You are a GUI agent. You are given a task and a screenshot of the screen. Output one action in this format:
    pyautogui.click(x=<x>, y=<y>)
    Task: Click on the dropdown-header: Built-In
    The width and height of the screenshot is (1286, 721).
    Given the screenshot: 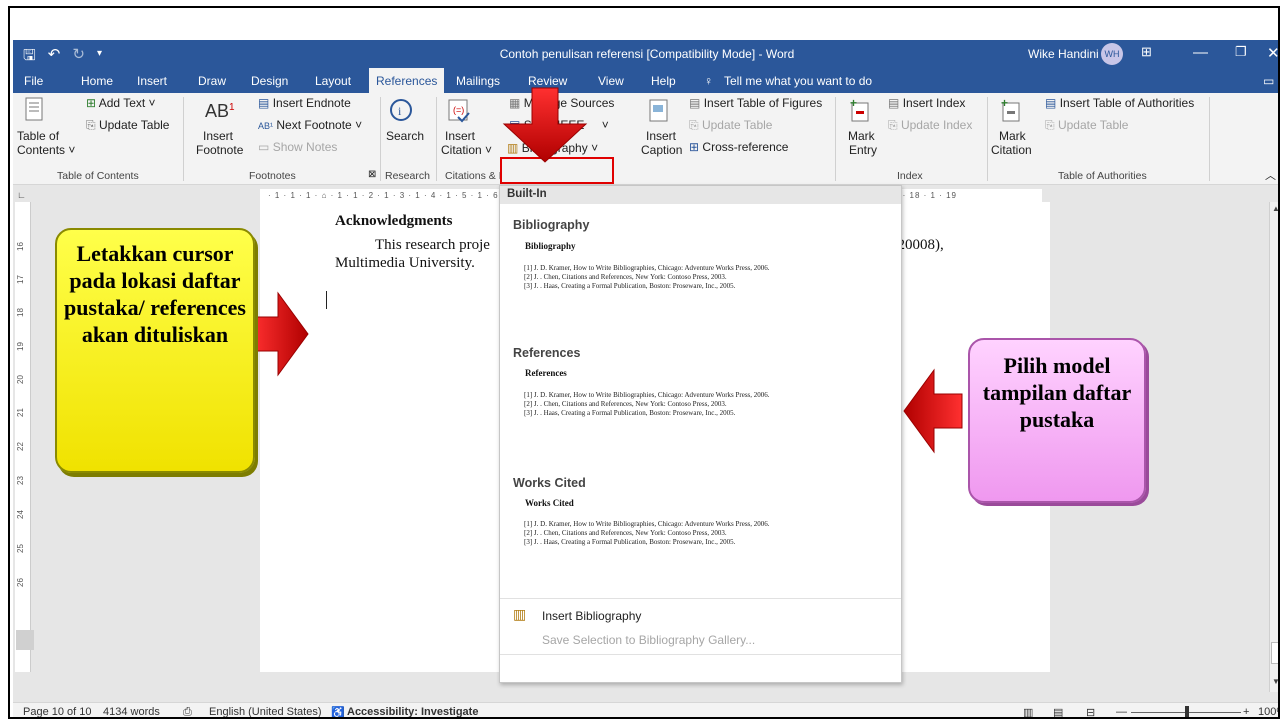 What is the action you would take?
    pyautogui.click(x=700, y=195)
    